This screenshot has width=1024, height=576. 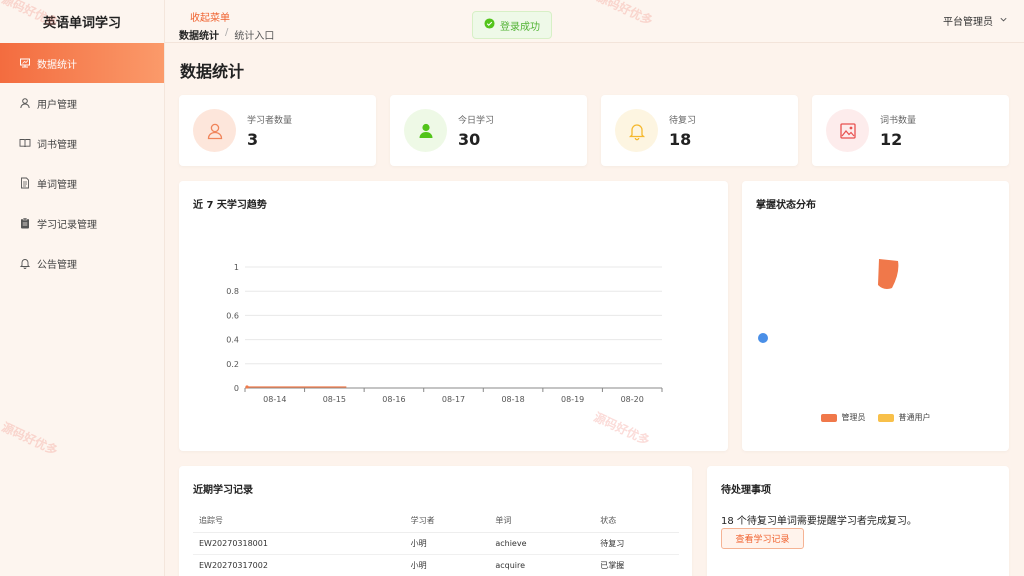 I want to click on chevron-down-icon, so click(x=1003, y=21).